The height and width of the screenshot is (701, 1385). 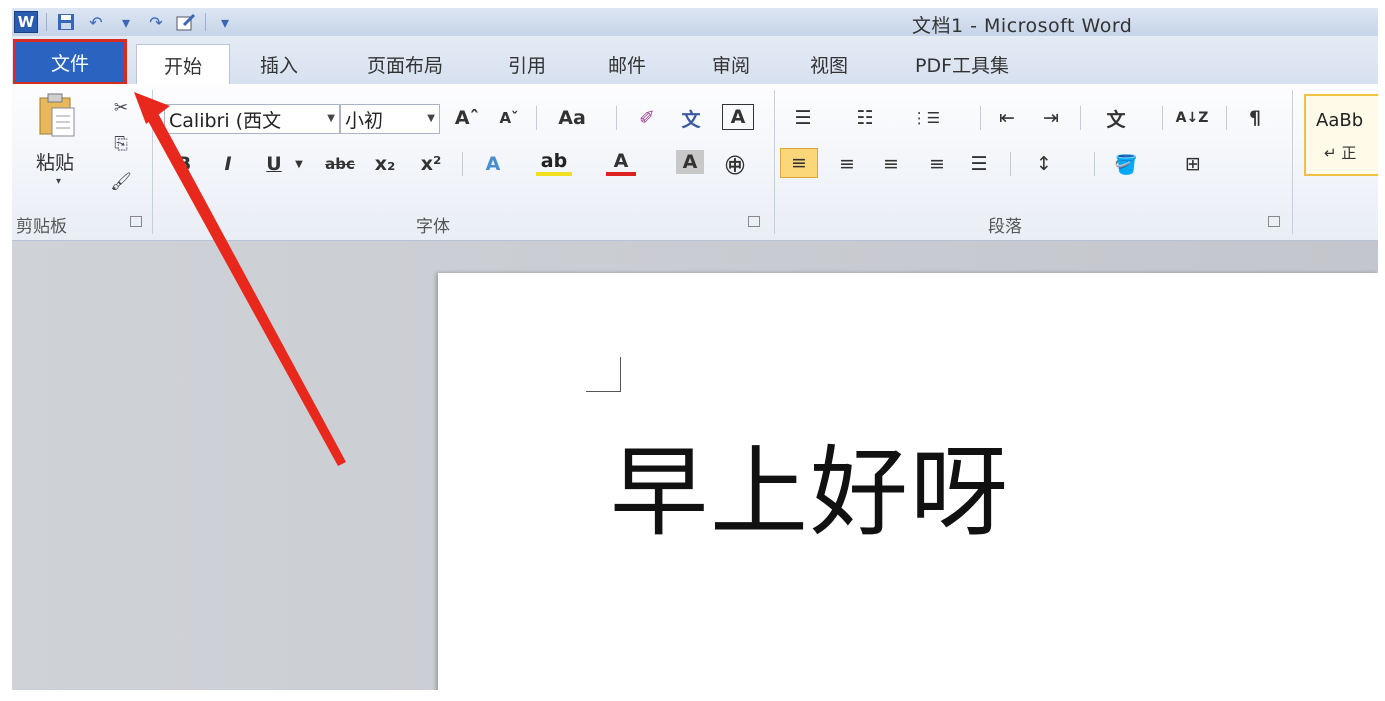 What do you see at coordinates (1005, 227) in the screenshot?
I see `paragraph-group-label: 段落` at bounding box center [1005, 227].